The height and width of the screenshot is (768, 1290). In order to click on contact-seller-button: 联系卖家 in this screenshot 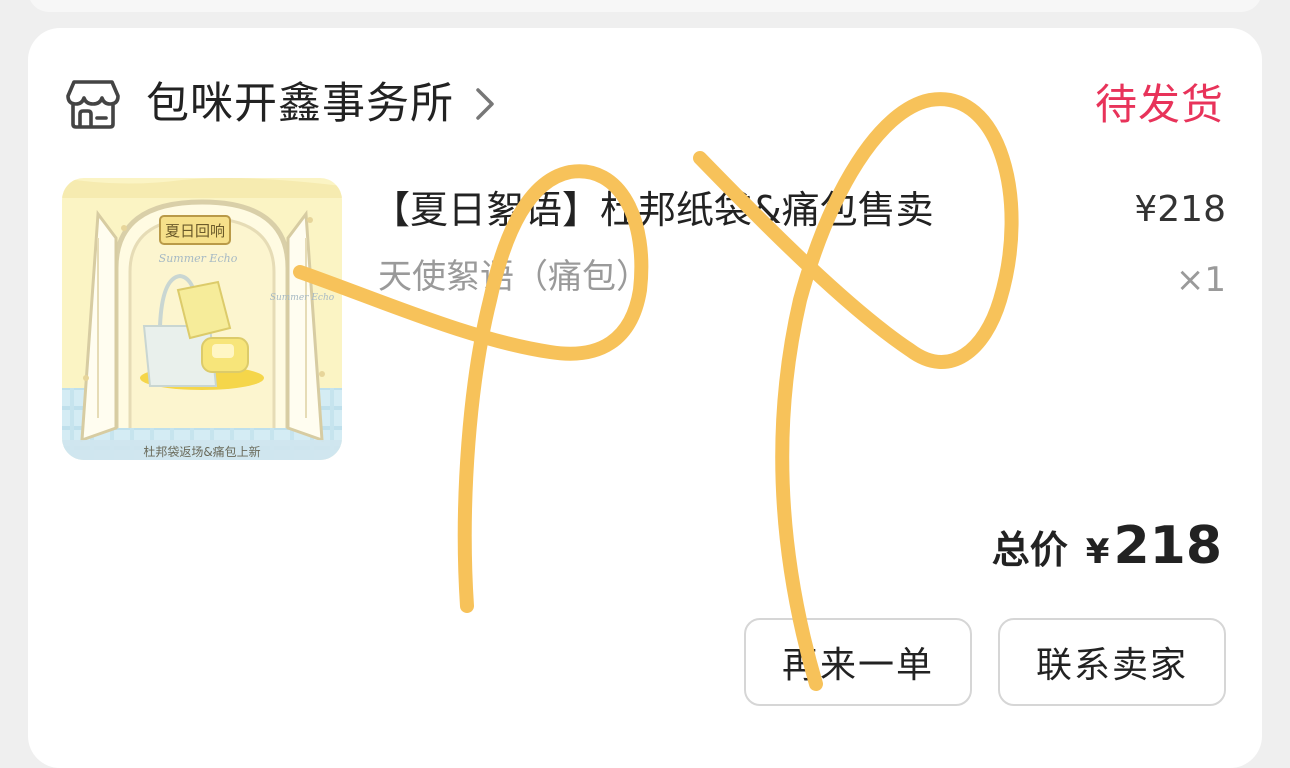, I will do `click(1112, 662)`.